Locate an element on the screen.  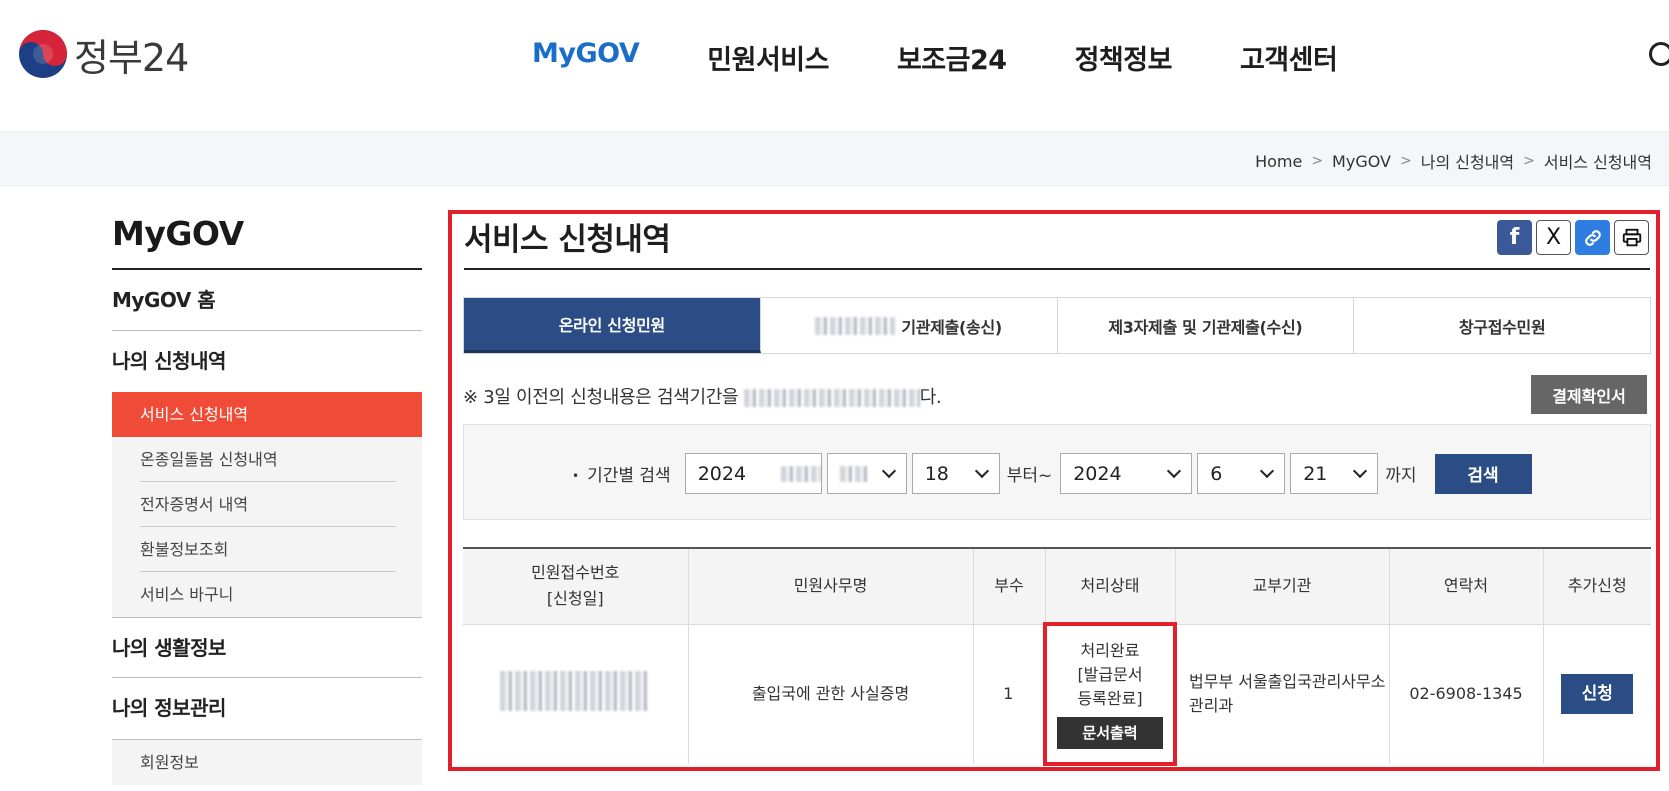
col-receipt-number: 민원접수번호 [신청일] is located at coordinates (576, 586).